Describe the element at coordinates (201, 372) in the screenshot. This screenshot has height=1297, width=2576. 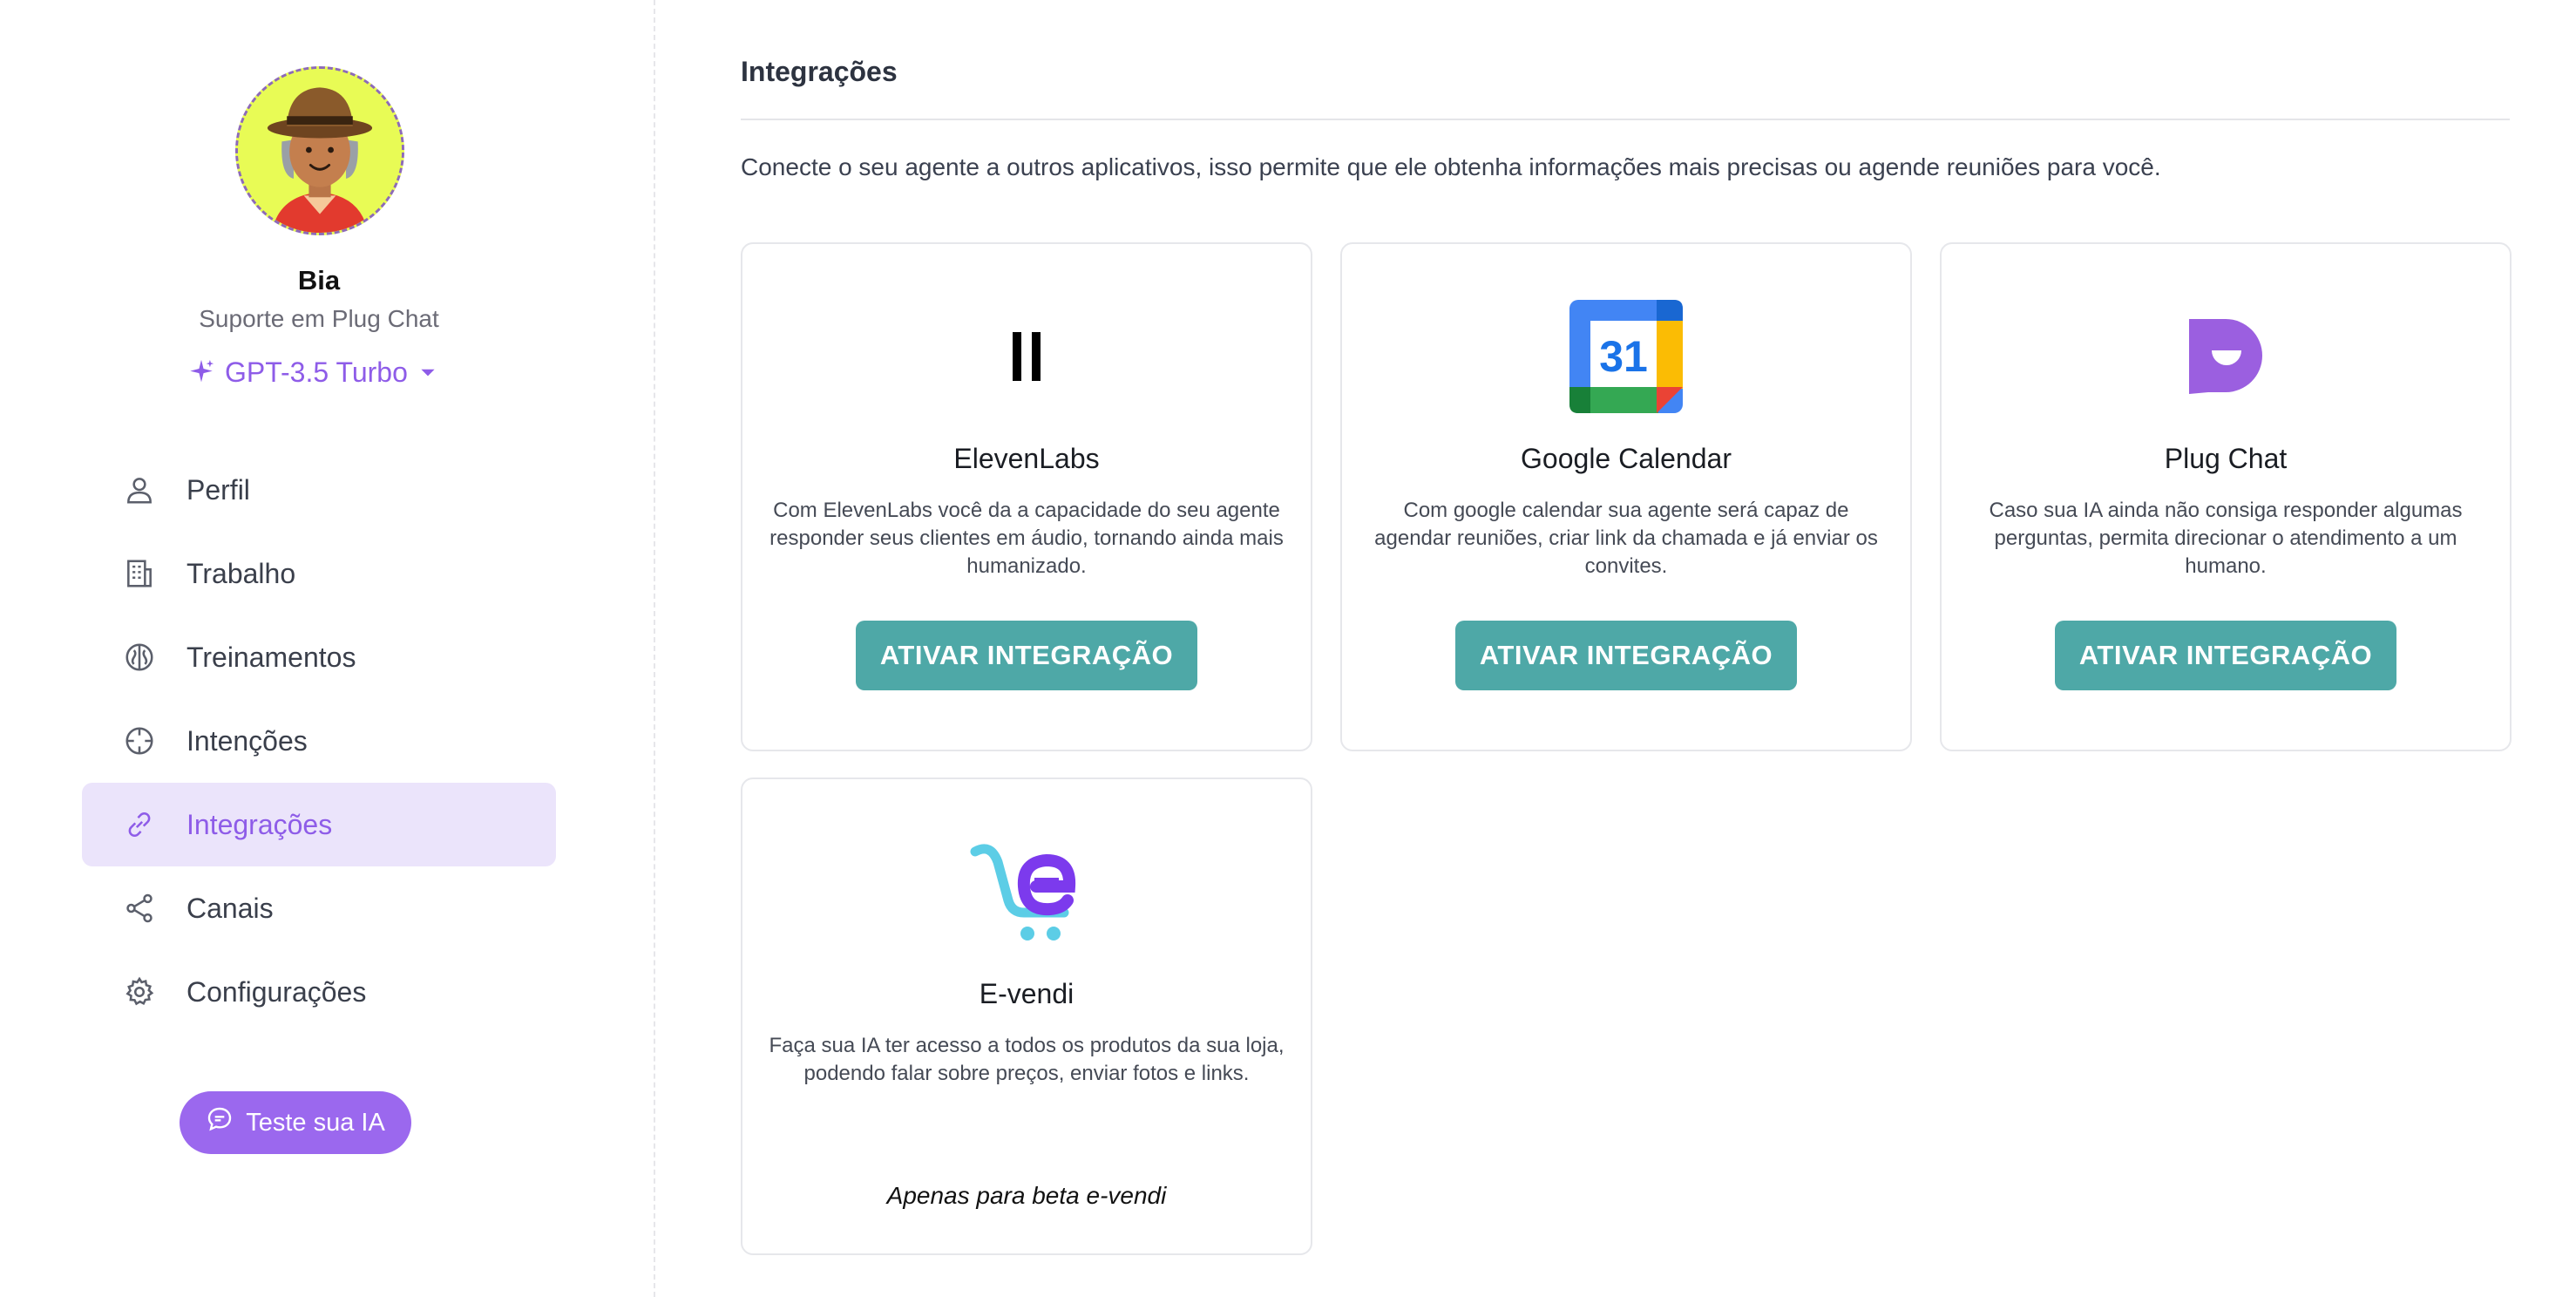
I see `sparkle-icon` at that location.